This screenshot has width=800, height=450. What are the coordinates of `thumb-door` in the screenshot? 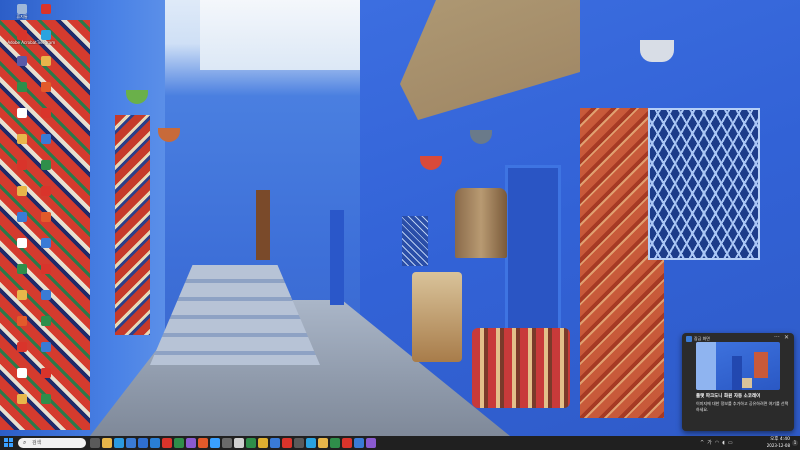 It's located at (737, 373).